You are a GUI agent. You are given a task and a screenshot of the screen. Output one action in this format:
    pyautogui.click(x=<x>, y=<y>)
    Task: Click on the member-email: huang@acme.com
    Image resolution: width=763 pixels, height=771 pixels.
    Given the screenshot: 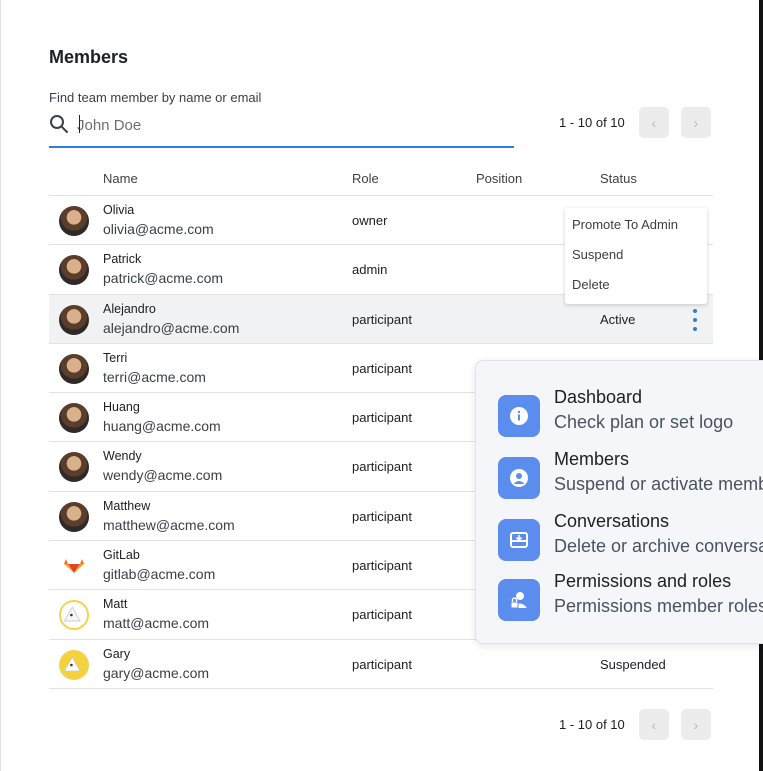 What is the action you would take?
    pyautogui.click(x=162, y=426)
    